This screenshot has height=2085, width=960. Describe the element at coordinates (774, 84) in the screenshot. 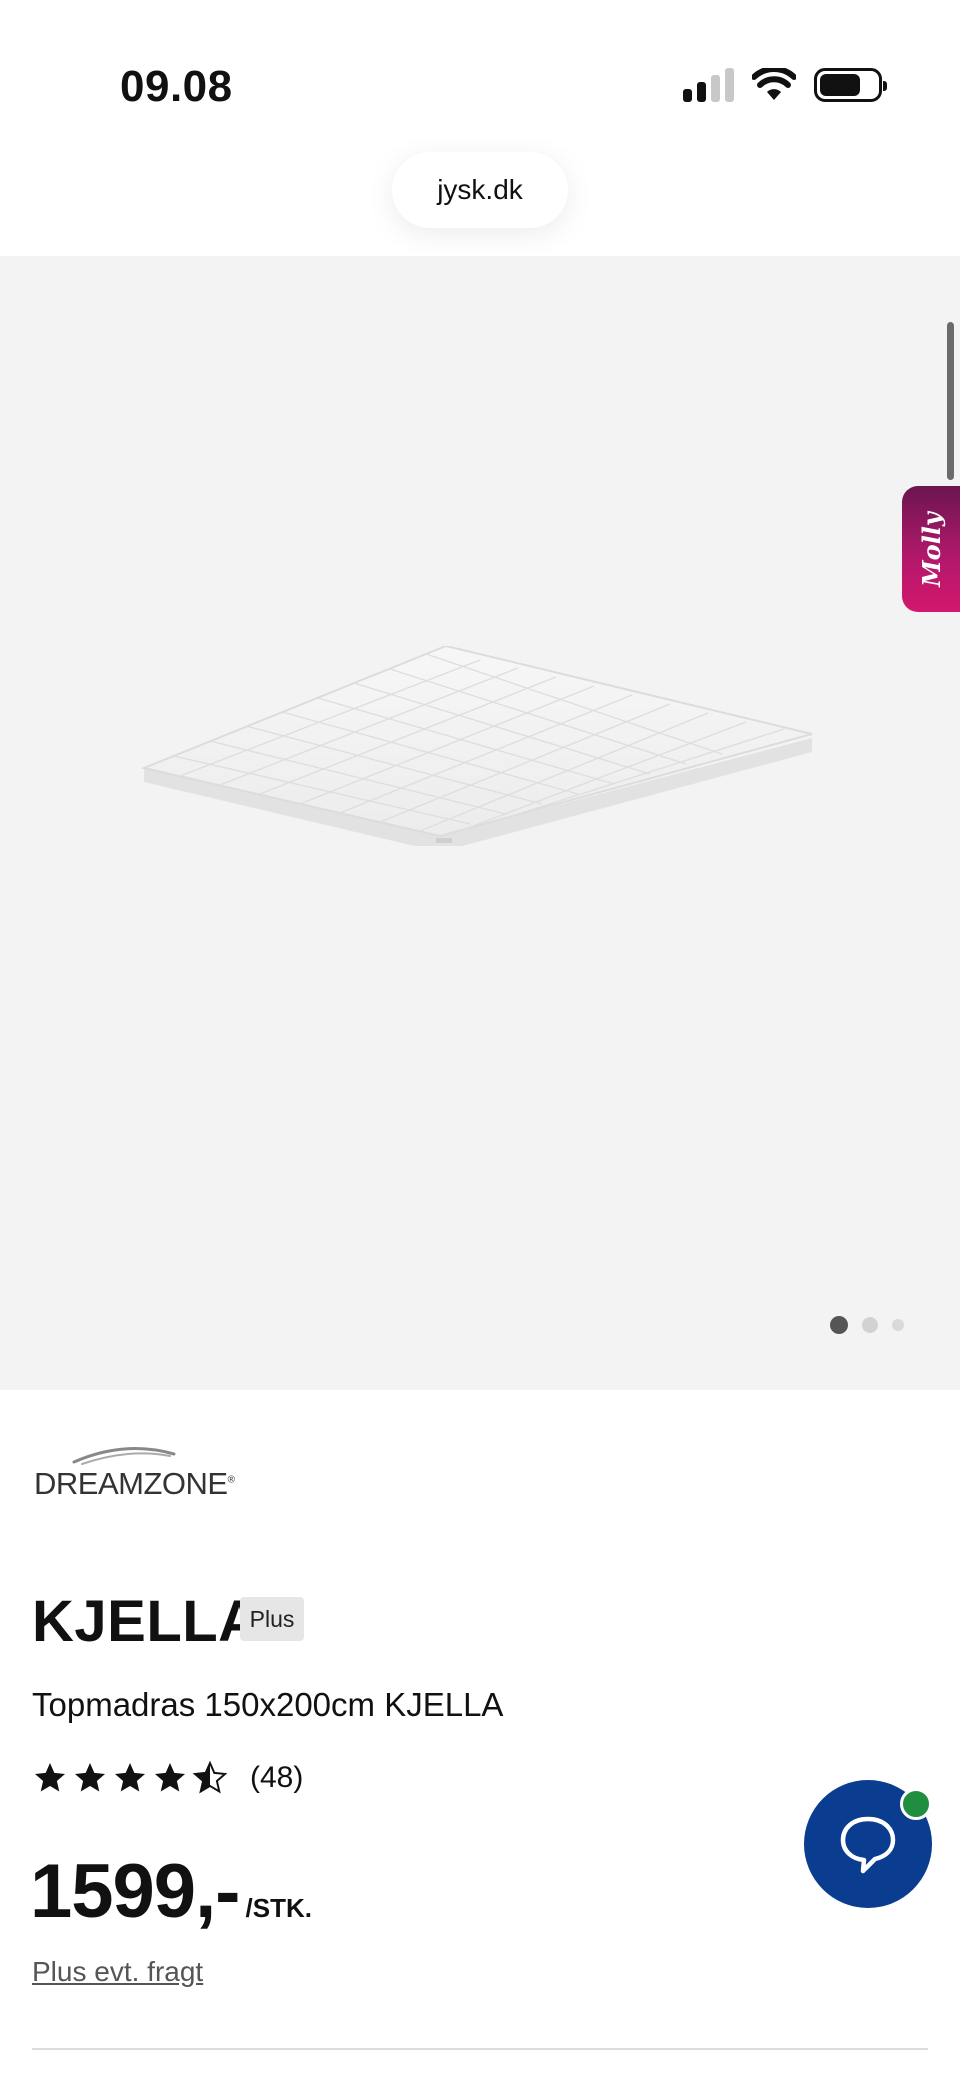

I see `wifi-icon` at that location.